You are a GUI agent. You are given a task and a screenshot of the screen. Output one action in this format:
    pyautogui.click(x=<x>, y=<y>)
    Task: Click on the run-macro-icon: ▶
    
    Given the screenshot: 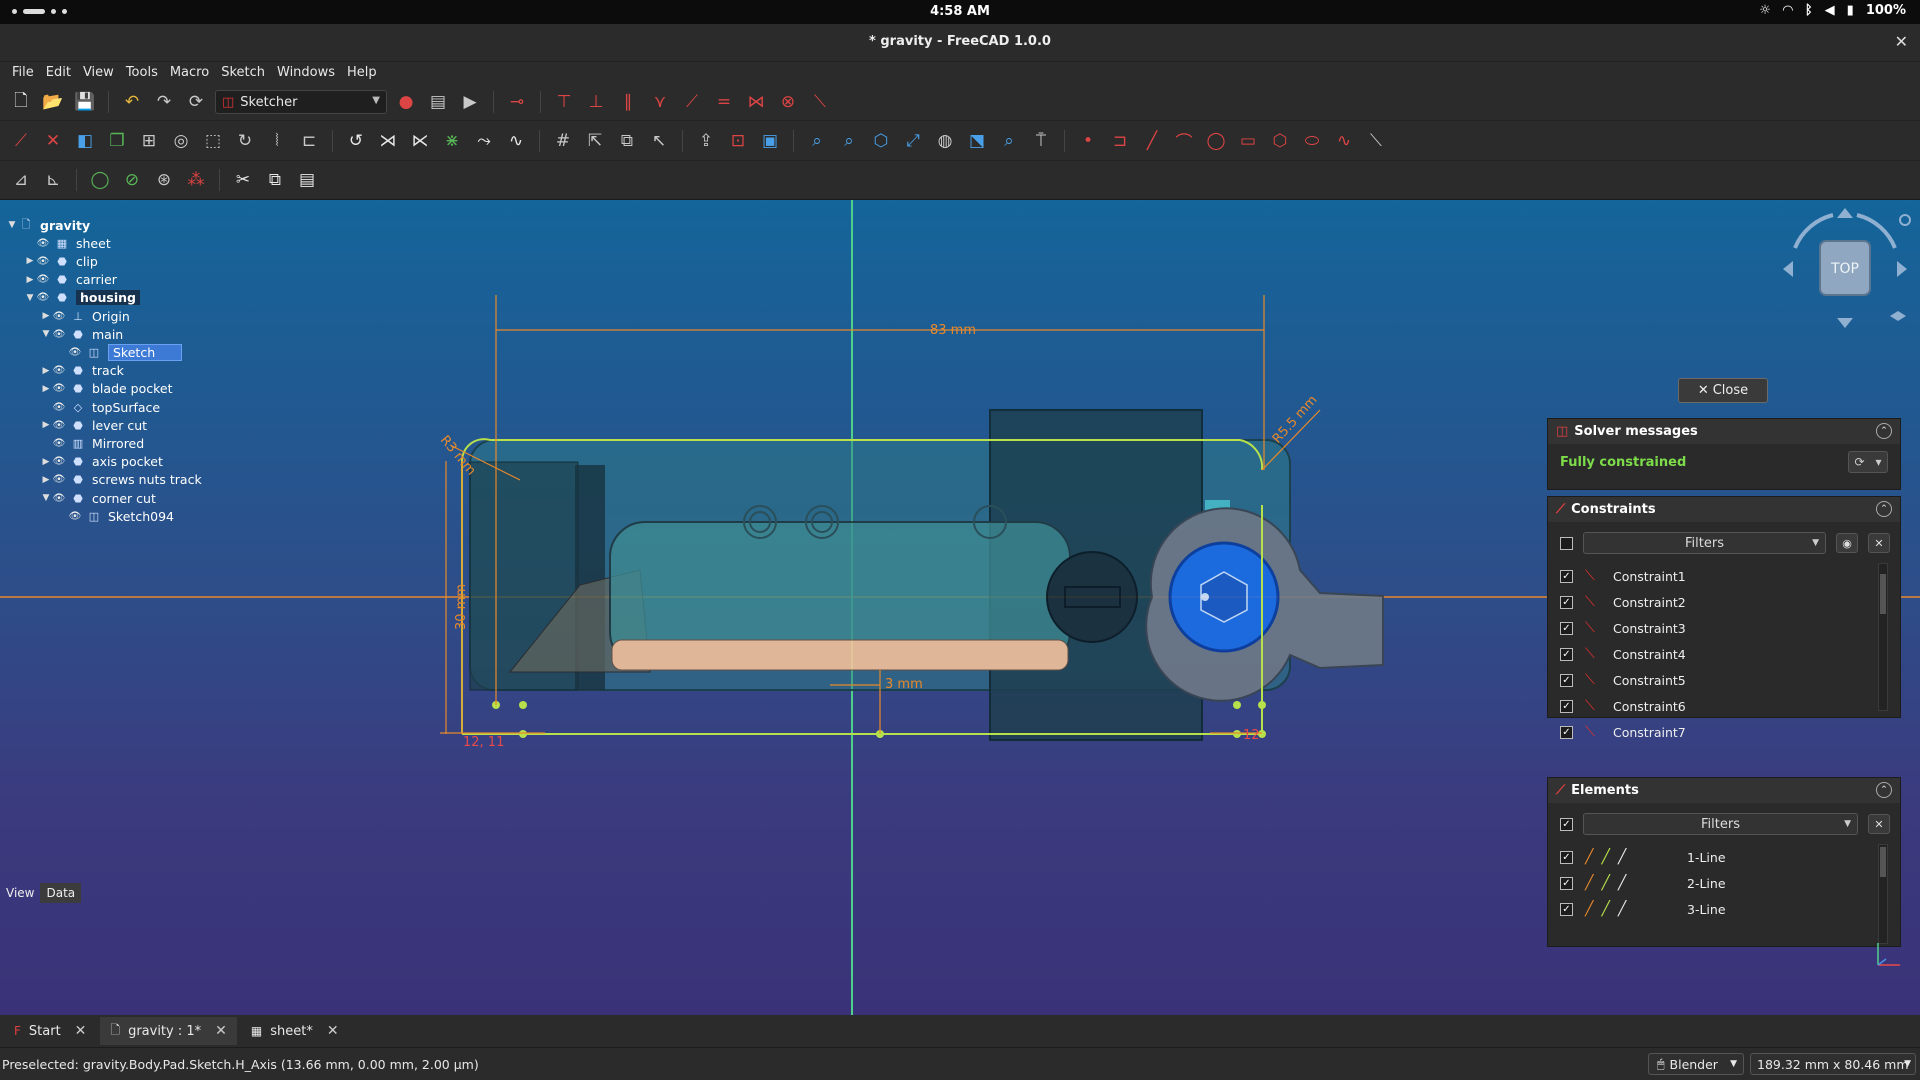 What is the action you would take?
    pyautogui.click(x=470, y=102)
    